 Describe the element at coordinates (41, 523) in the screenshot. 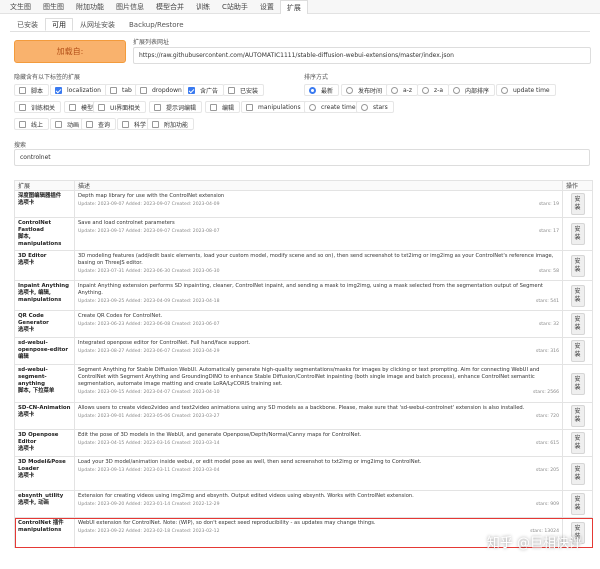

I see `extension-link: ControlNet 插件` at that location.